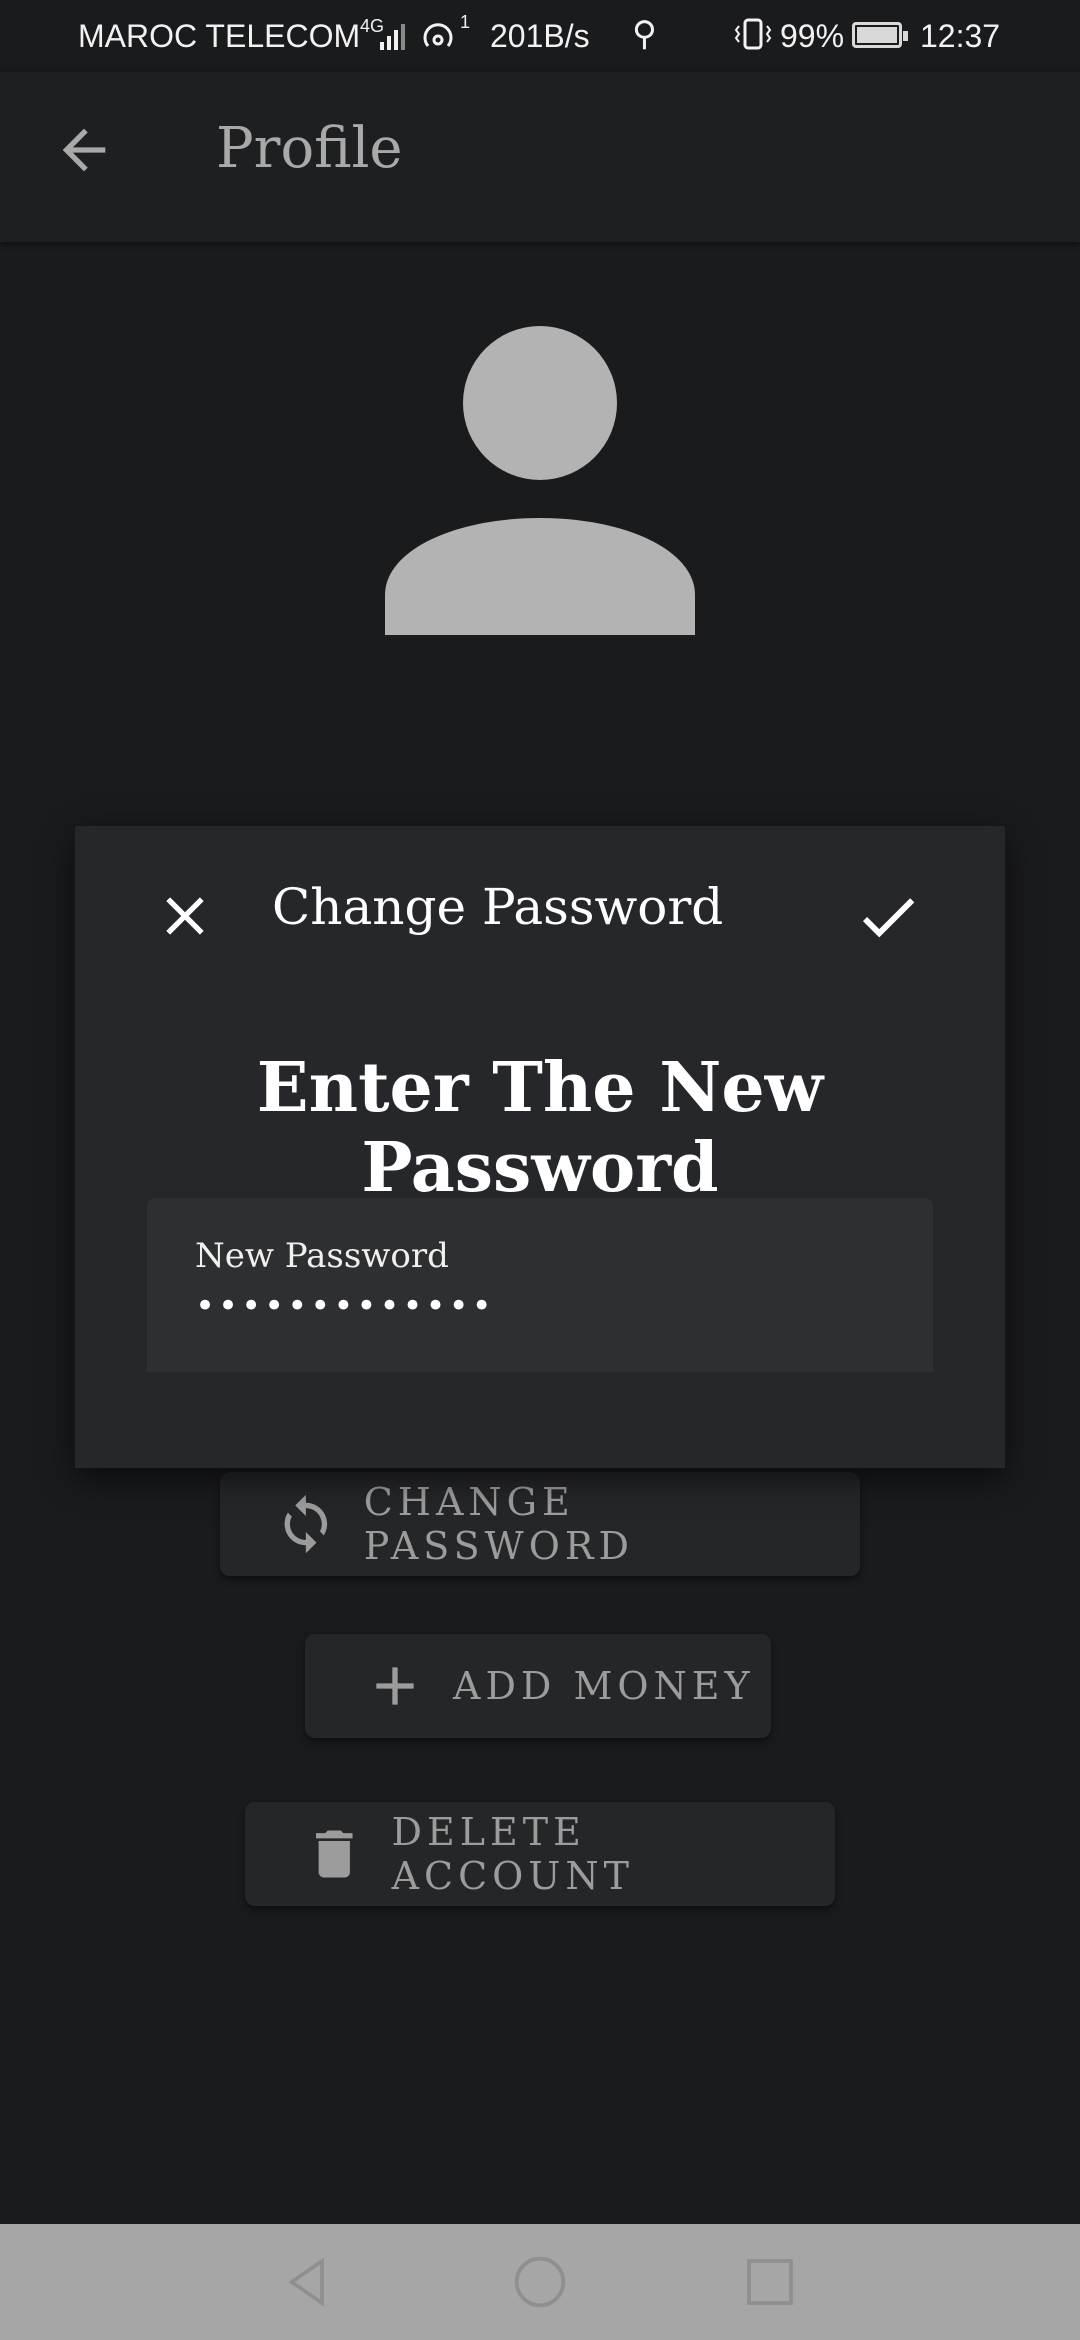 The height and width of the screenshot is (2340, 1080). I want to click on plus-icon, so click(395, 1686).